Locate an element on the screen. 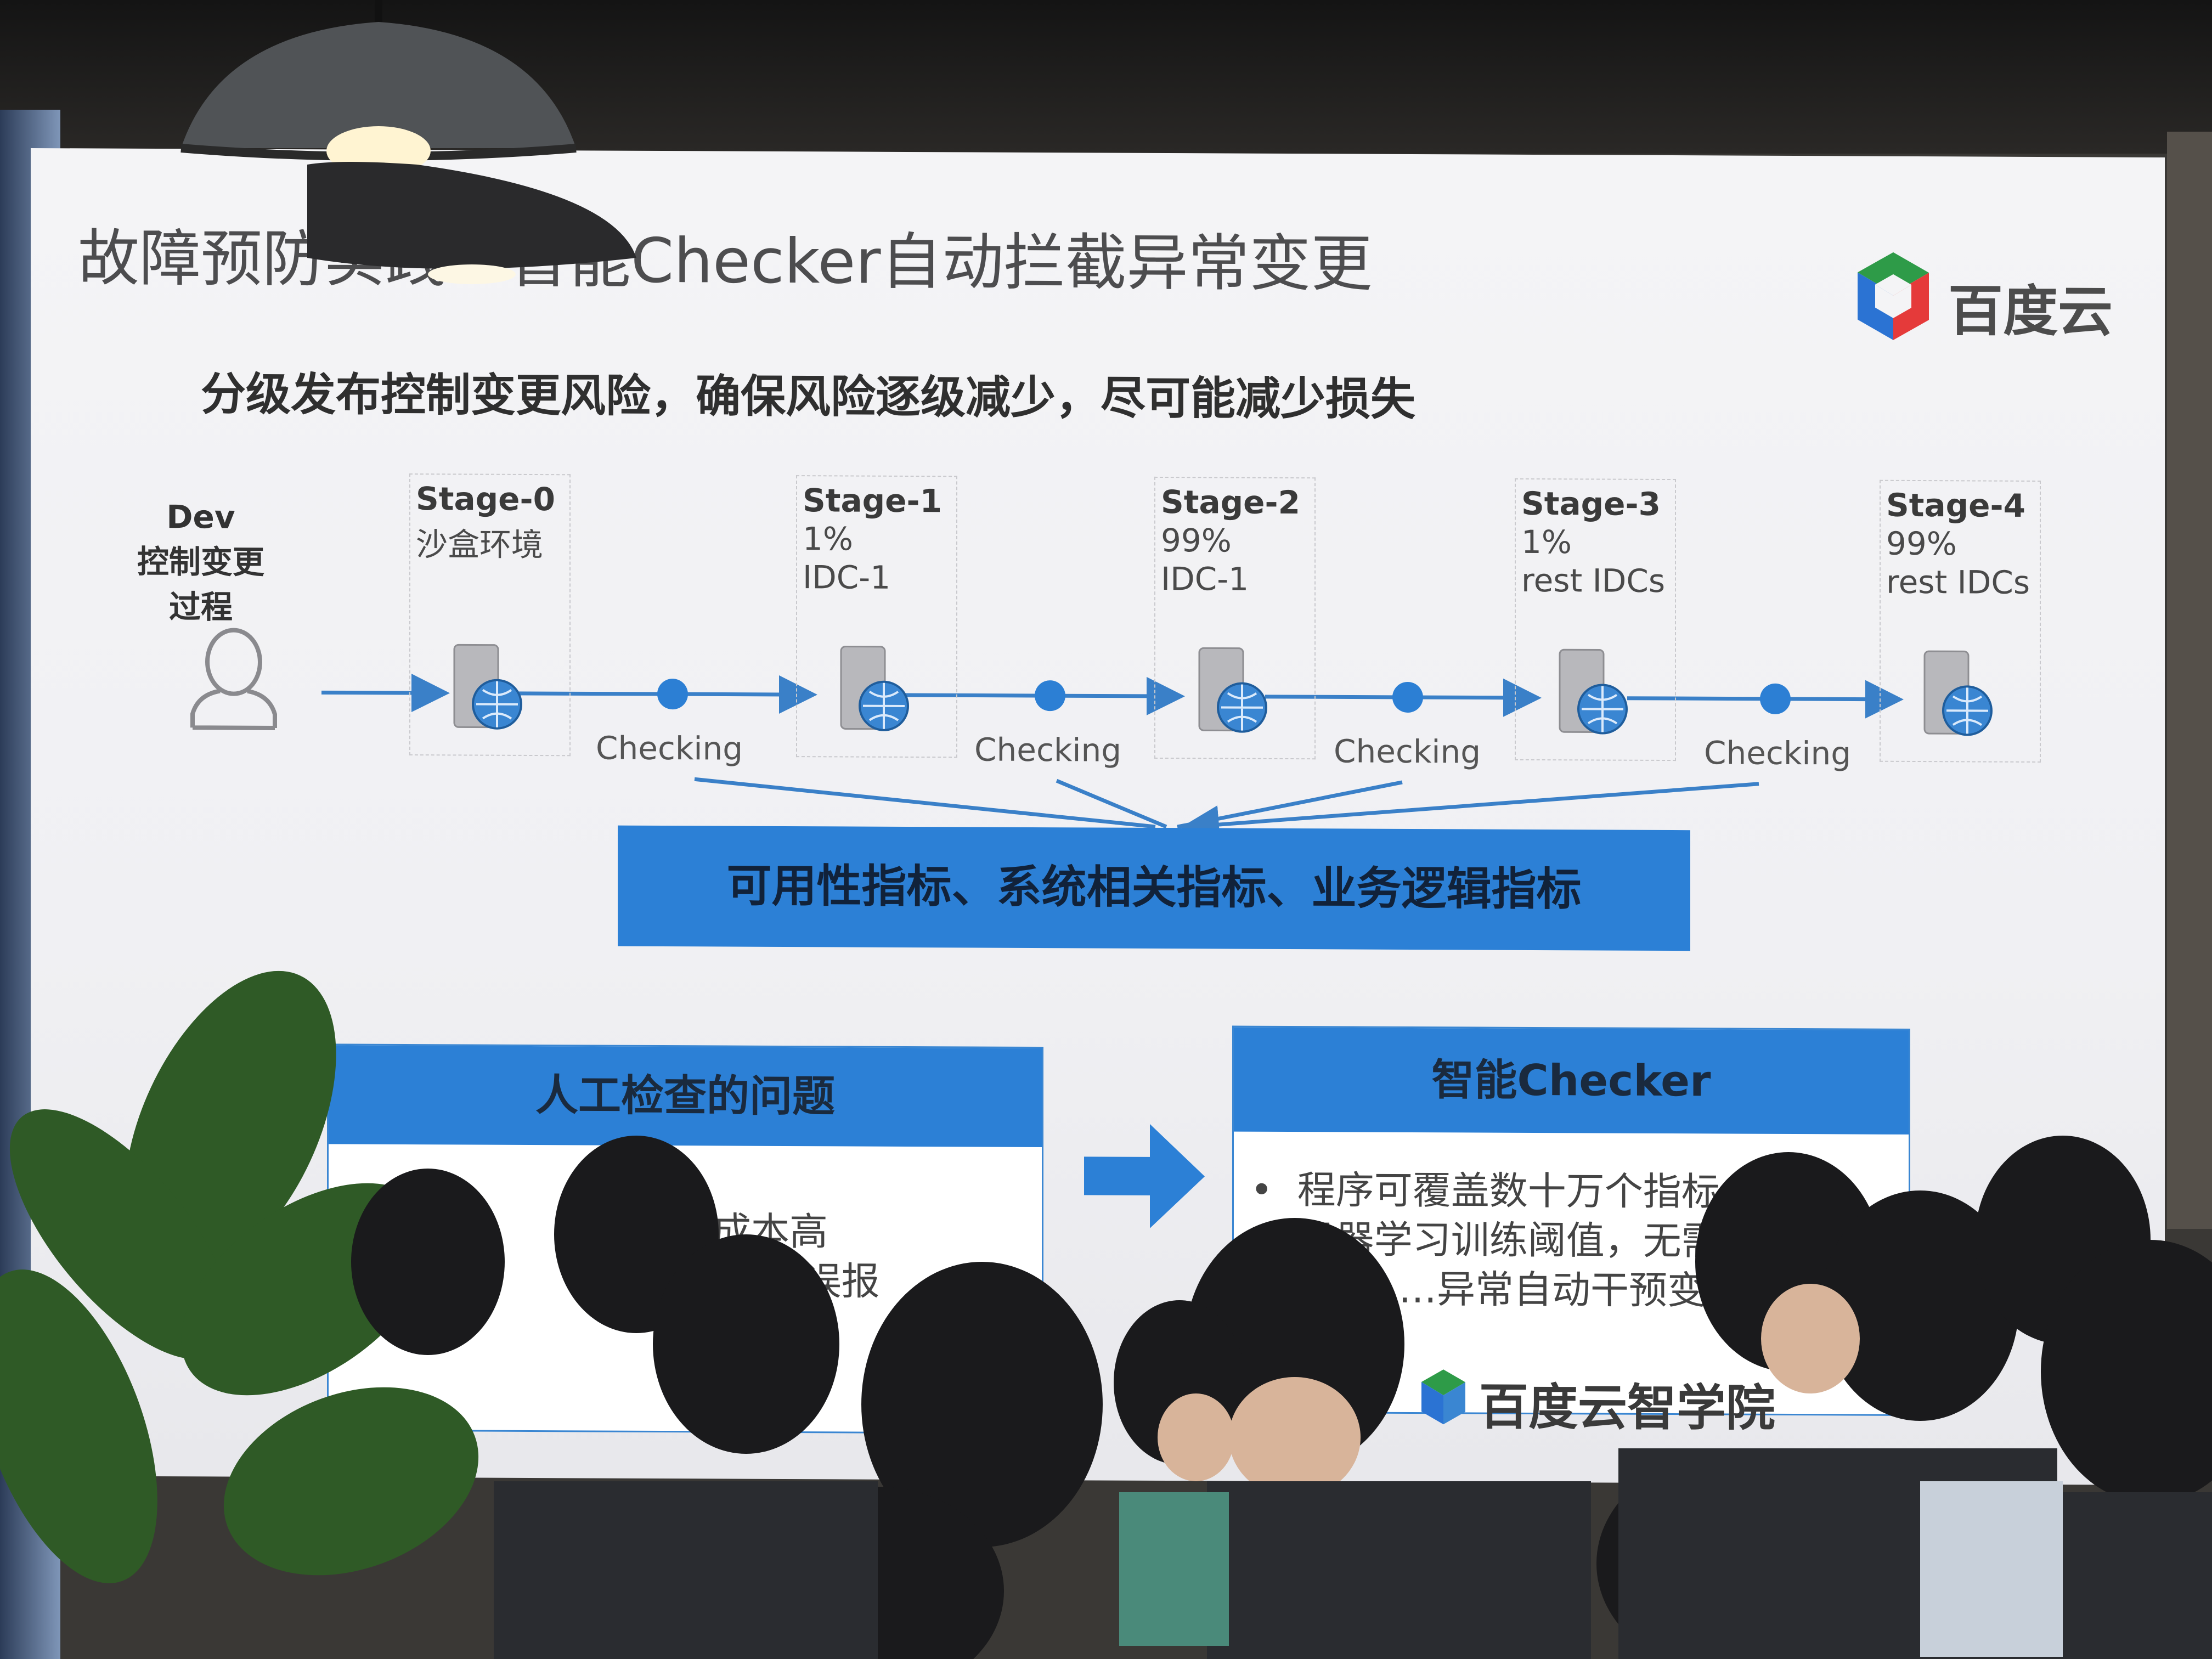  panel-bullet: …漏报&误报 is located at coordinates (769, 1280).